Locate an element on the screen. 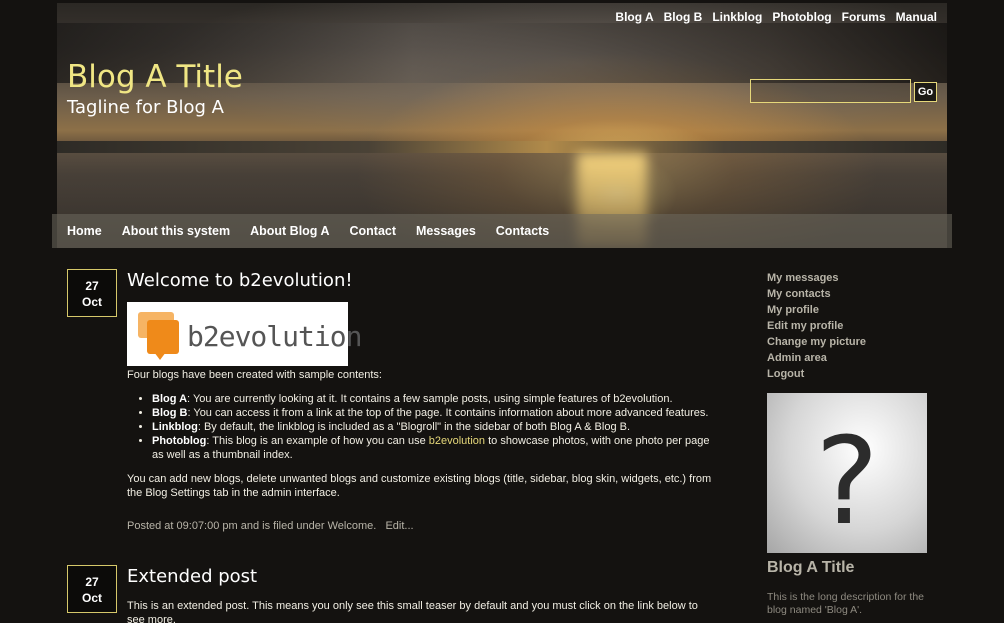 This screenshot has width=1004, height=623. sidebar-blog-title: Blog A Title is located at coordinates (811, 567).